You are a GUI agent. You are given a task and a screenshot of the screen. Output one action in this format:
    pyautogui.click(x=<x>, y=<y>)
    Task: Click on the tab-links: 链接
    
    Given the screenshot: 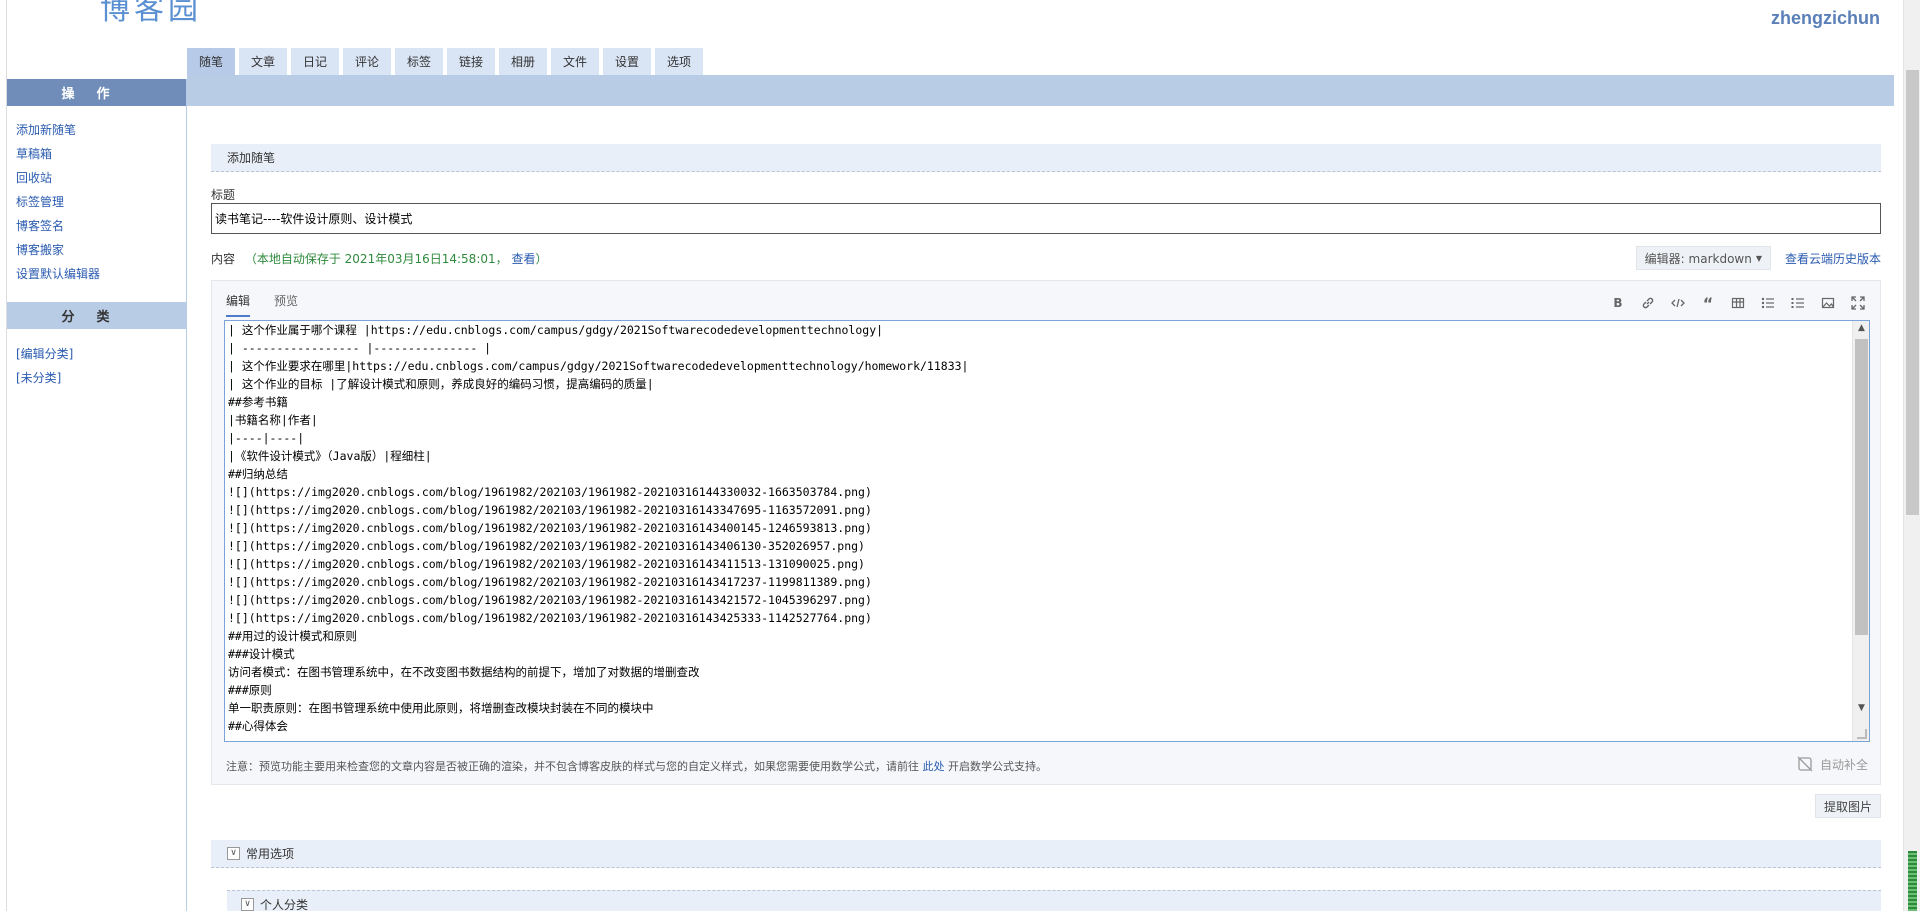 What is the action you would take?
    pyautogui.click(x=471, y=61)
    